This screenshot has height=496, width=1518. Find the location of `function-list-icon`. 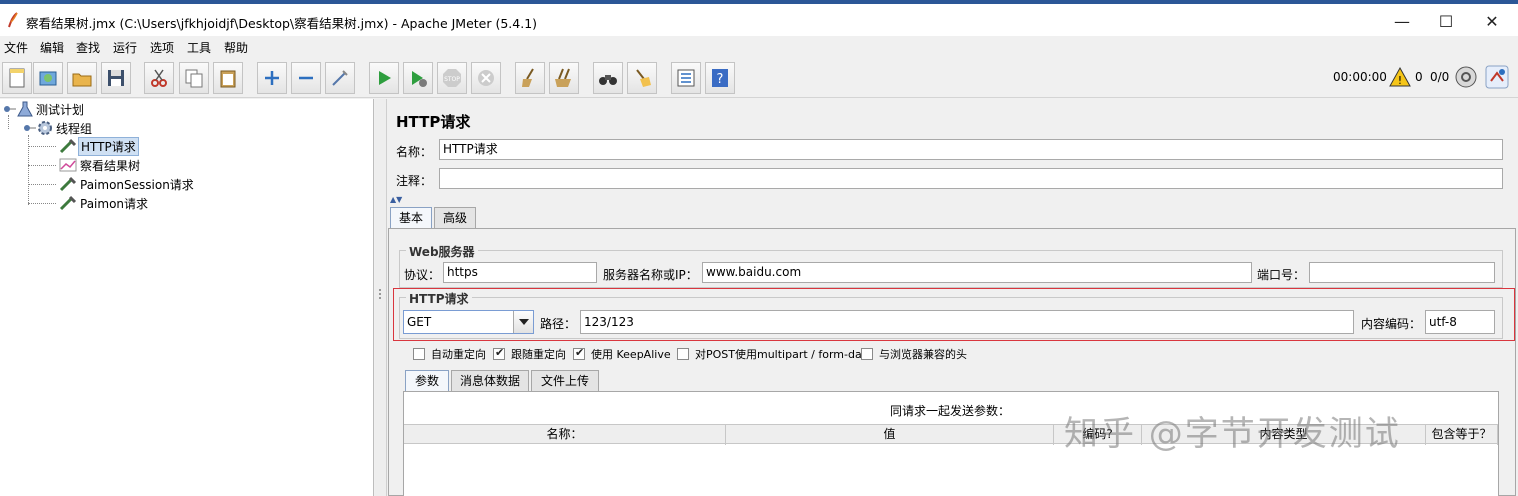

function-list-icon is located at coordinates (686, 78).